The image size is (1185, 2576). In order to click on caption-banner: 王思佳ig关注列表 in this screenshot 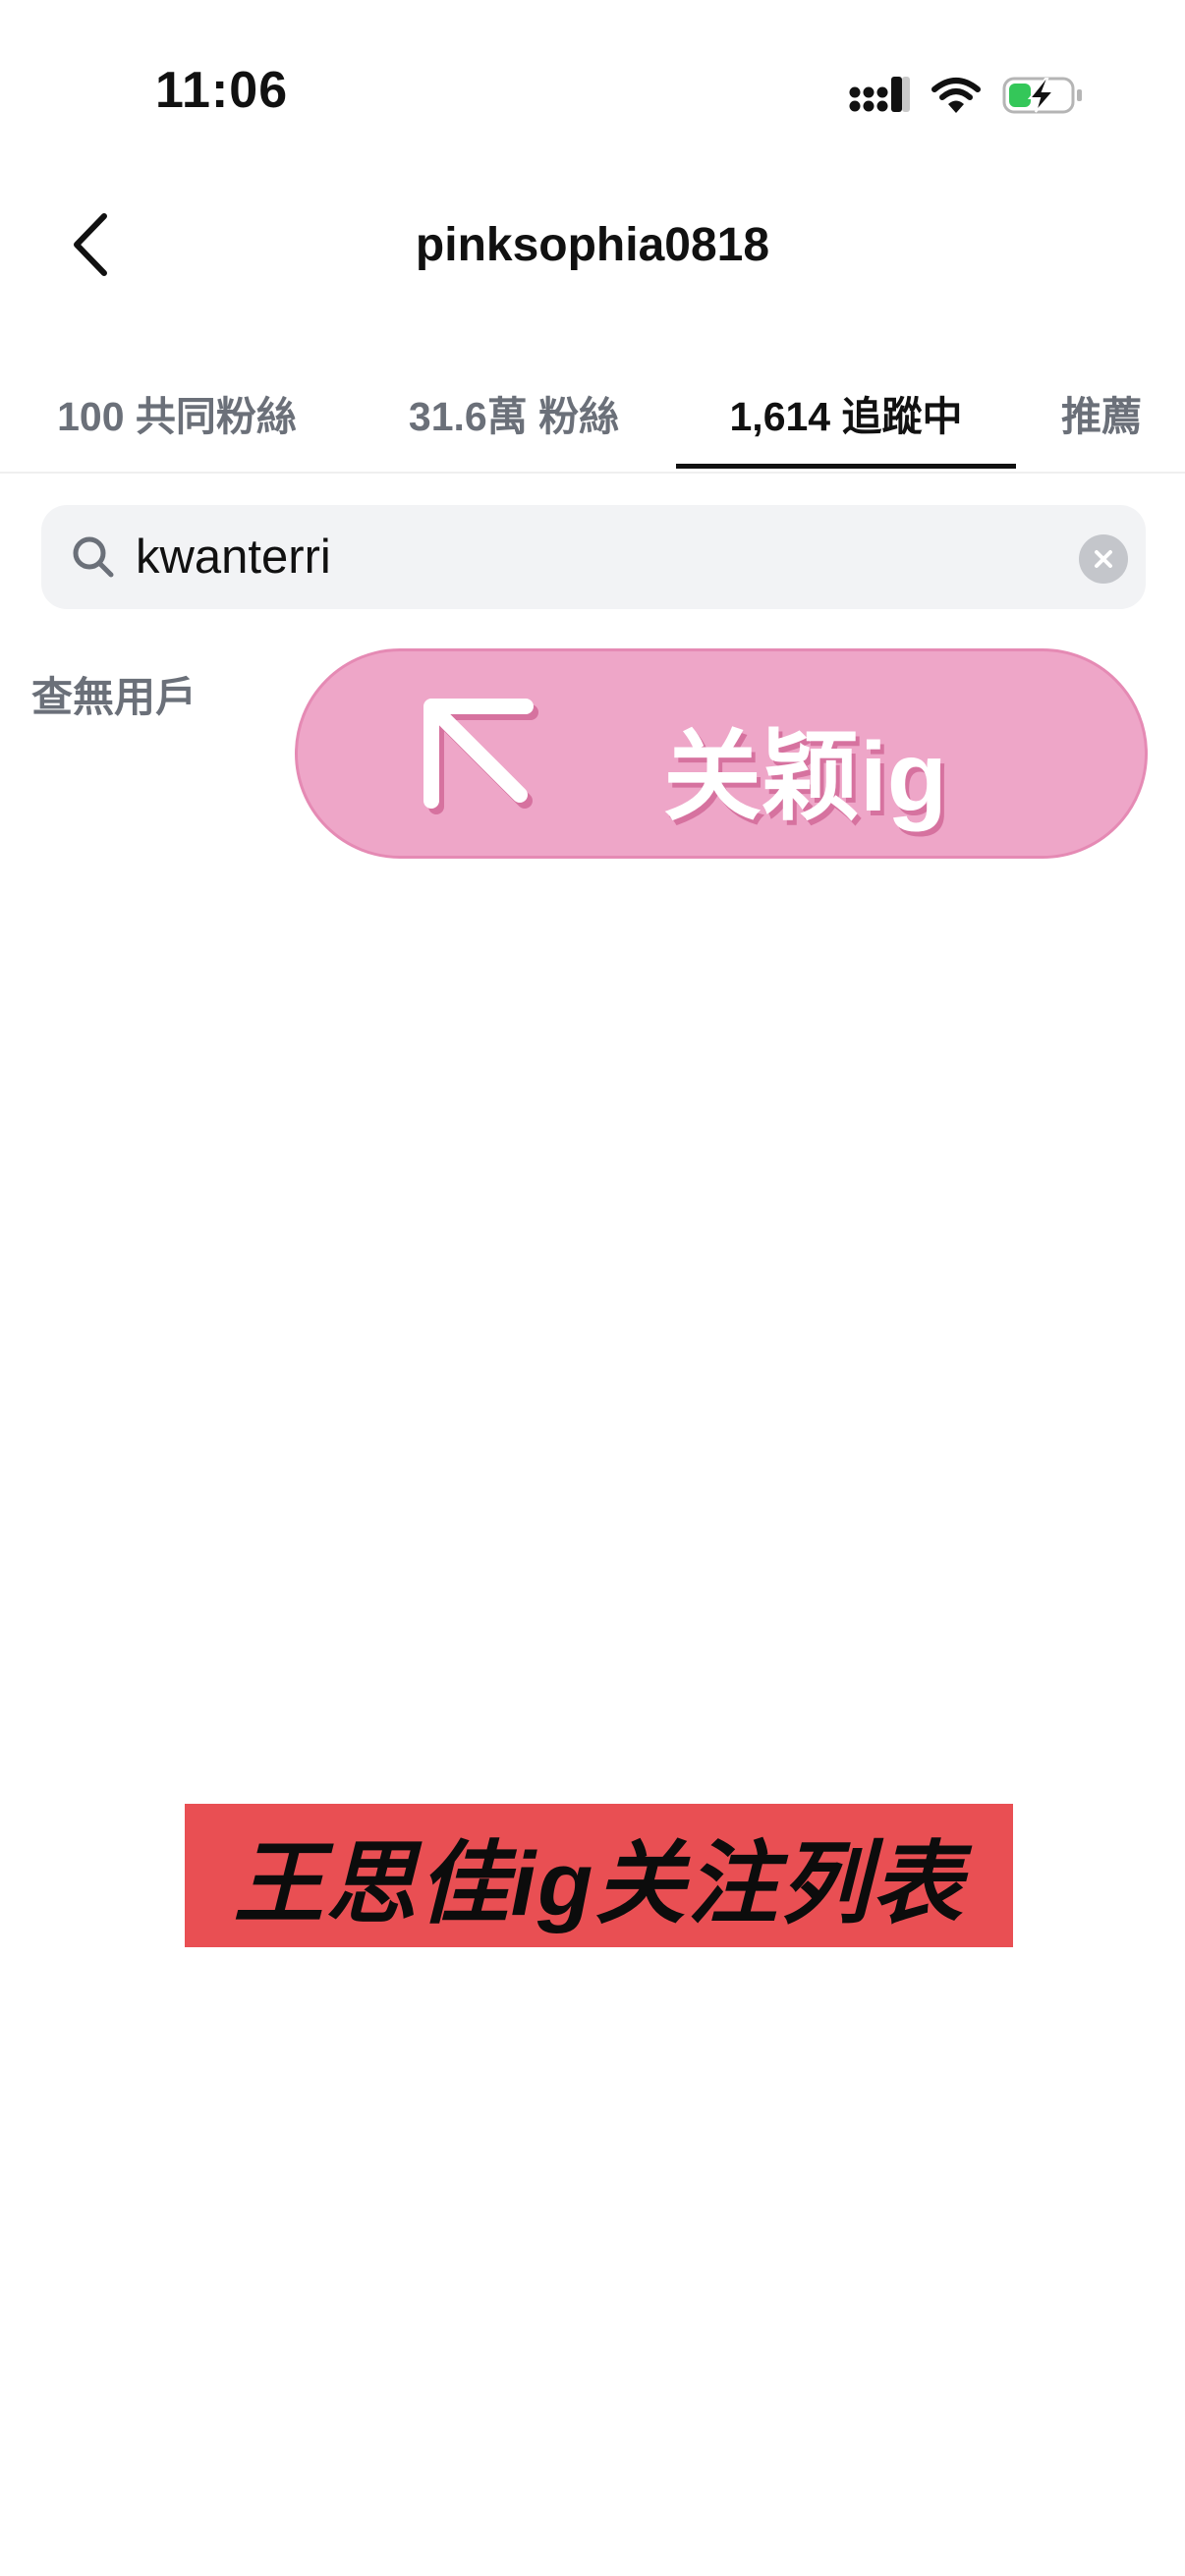, I will do `click(599, 1875)`.